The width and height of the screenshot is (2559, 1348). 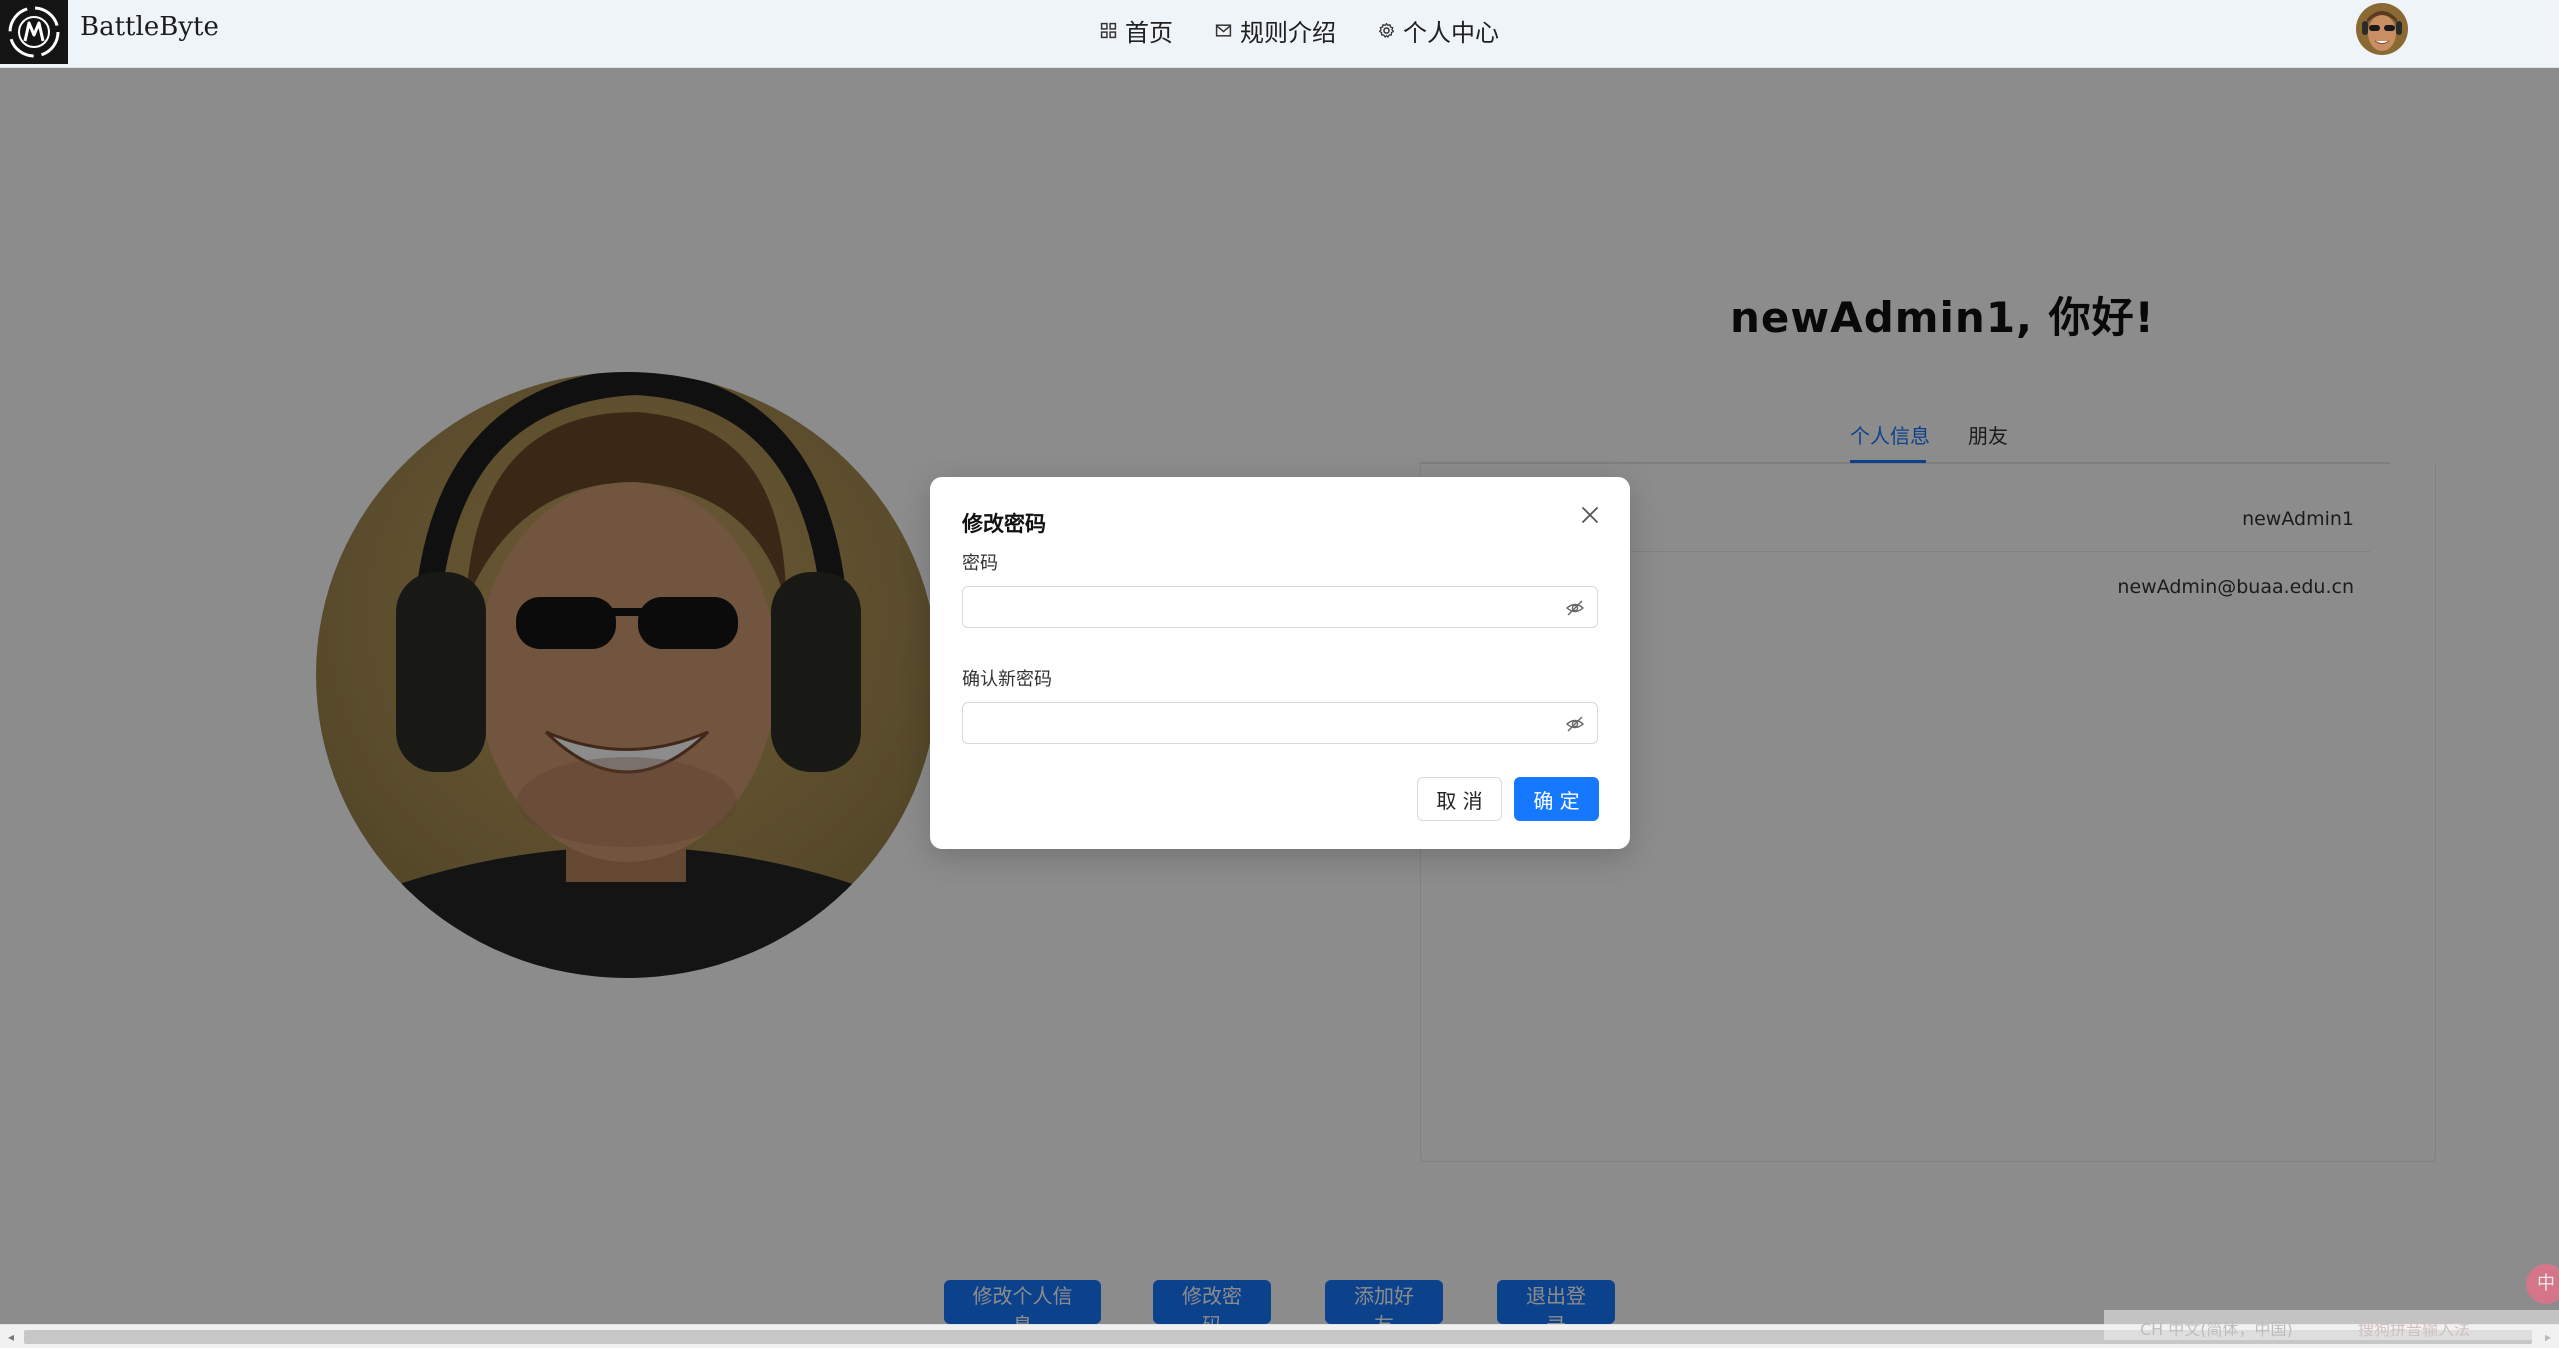 What do you see at coordinates (1451, 32) in the screenshot?
I see `nav-label-profile: 个人中心` at bounding box center [1451, 32].